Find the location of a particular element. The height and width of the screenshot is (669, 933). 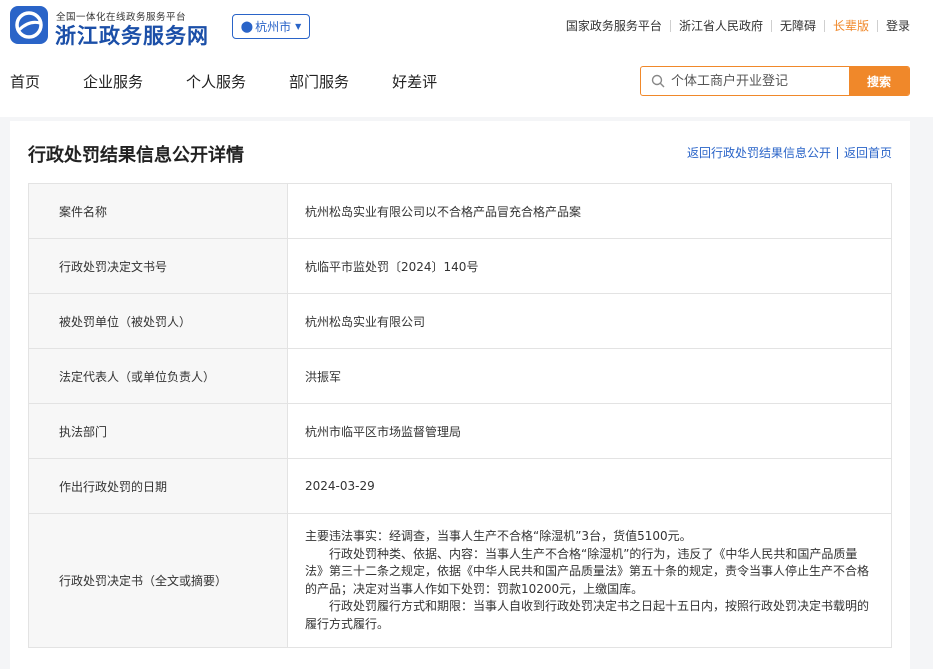

search-icon is located at coordinates (653, 81).